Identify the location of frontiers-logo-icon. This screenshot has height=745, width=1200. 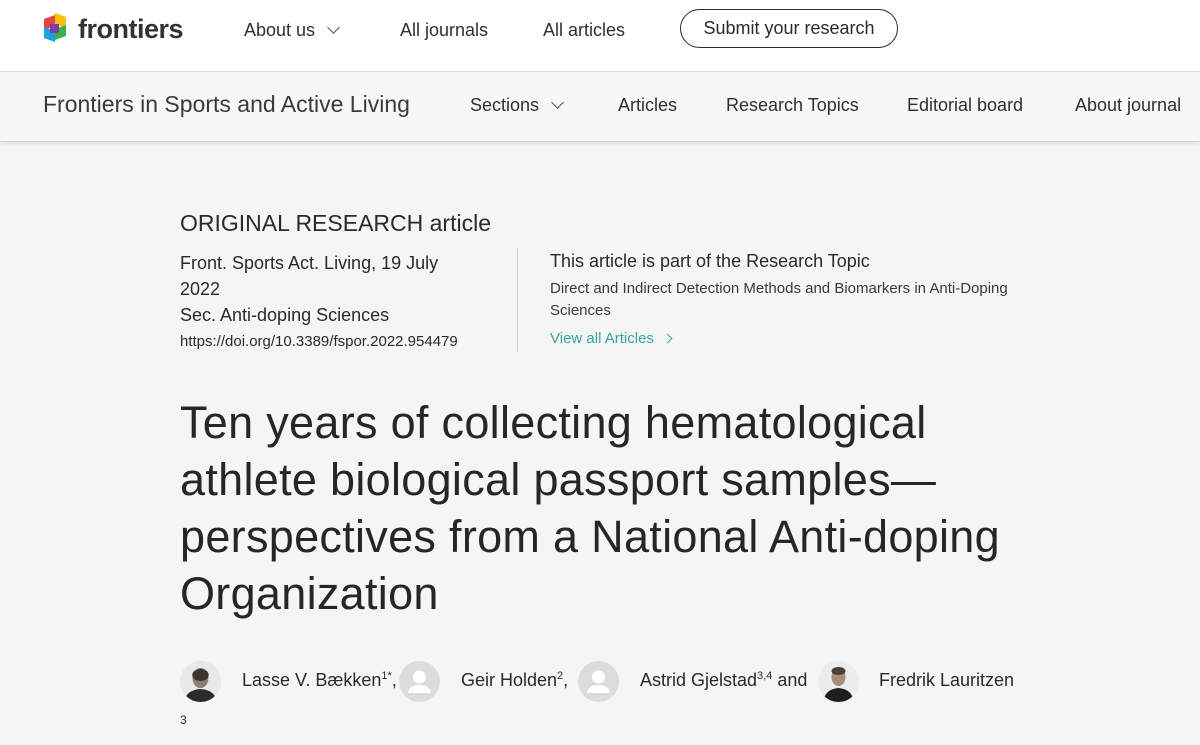
(57, 27).